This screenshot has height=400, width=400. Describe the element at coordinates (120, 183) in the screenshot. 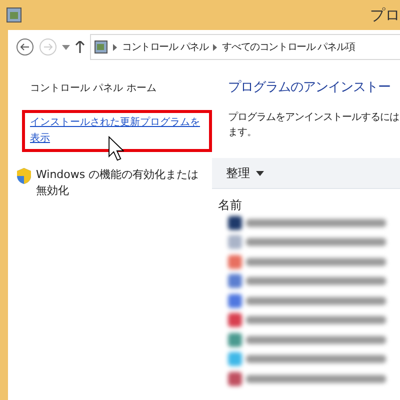

I see `sidebar-link: Windows の機能の有効化または無効化` at that location.